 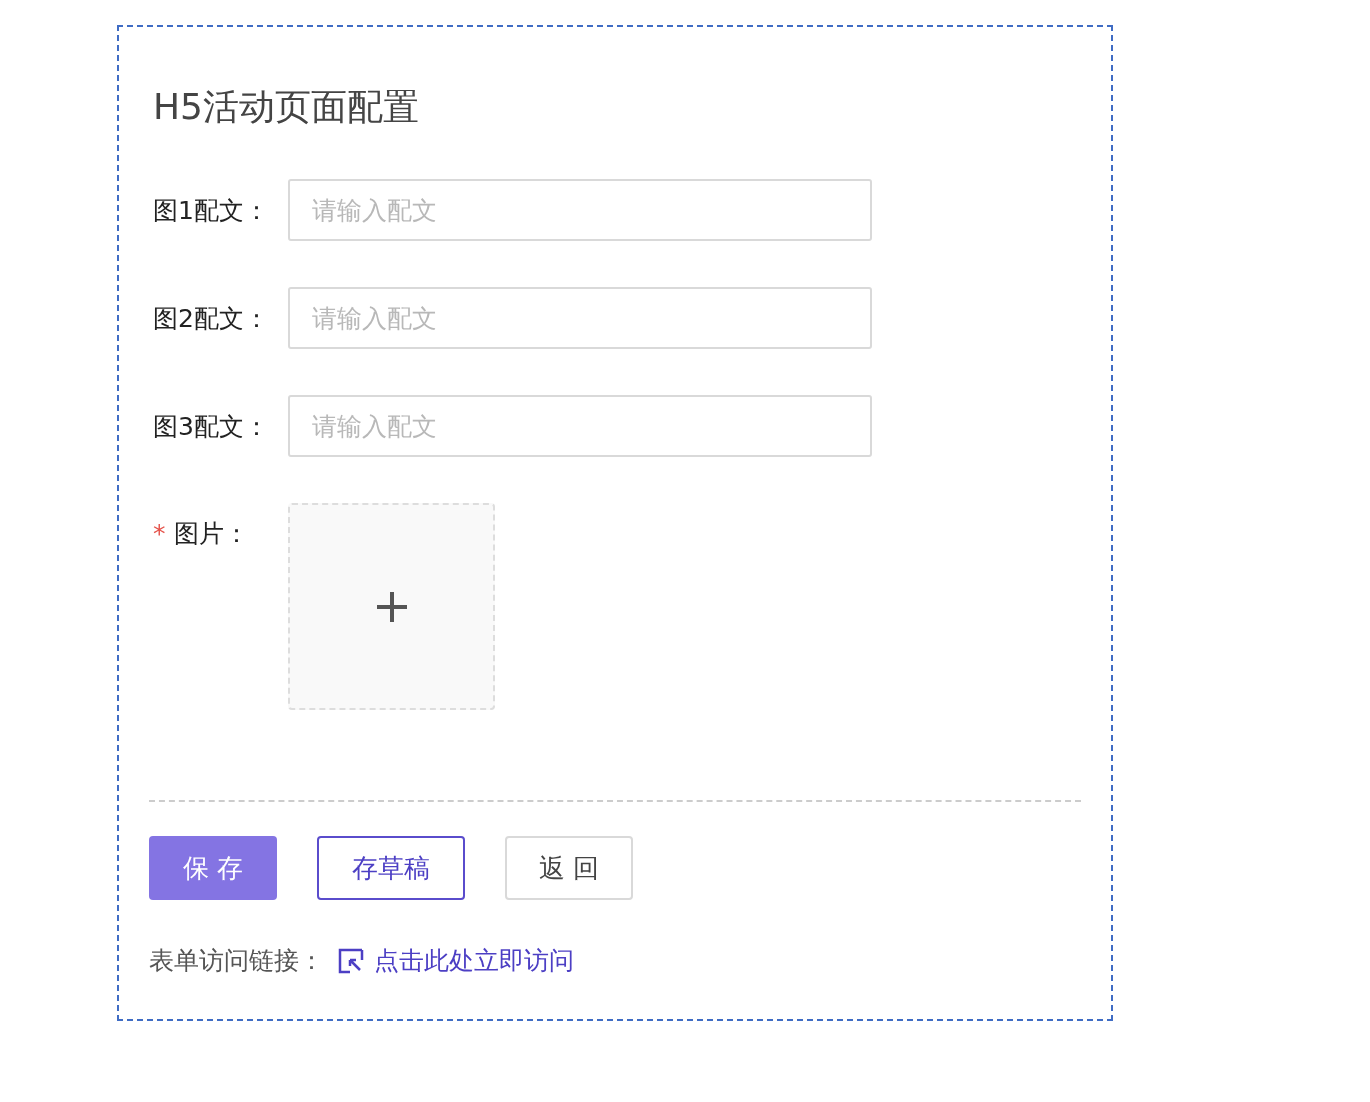 I want to click on field-label: 图2配文：, so click(x=211, y=318).